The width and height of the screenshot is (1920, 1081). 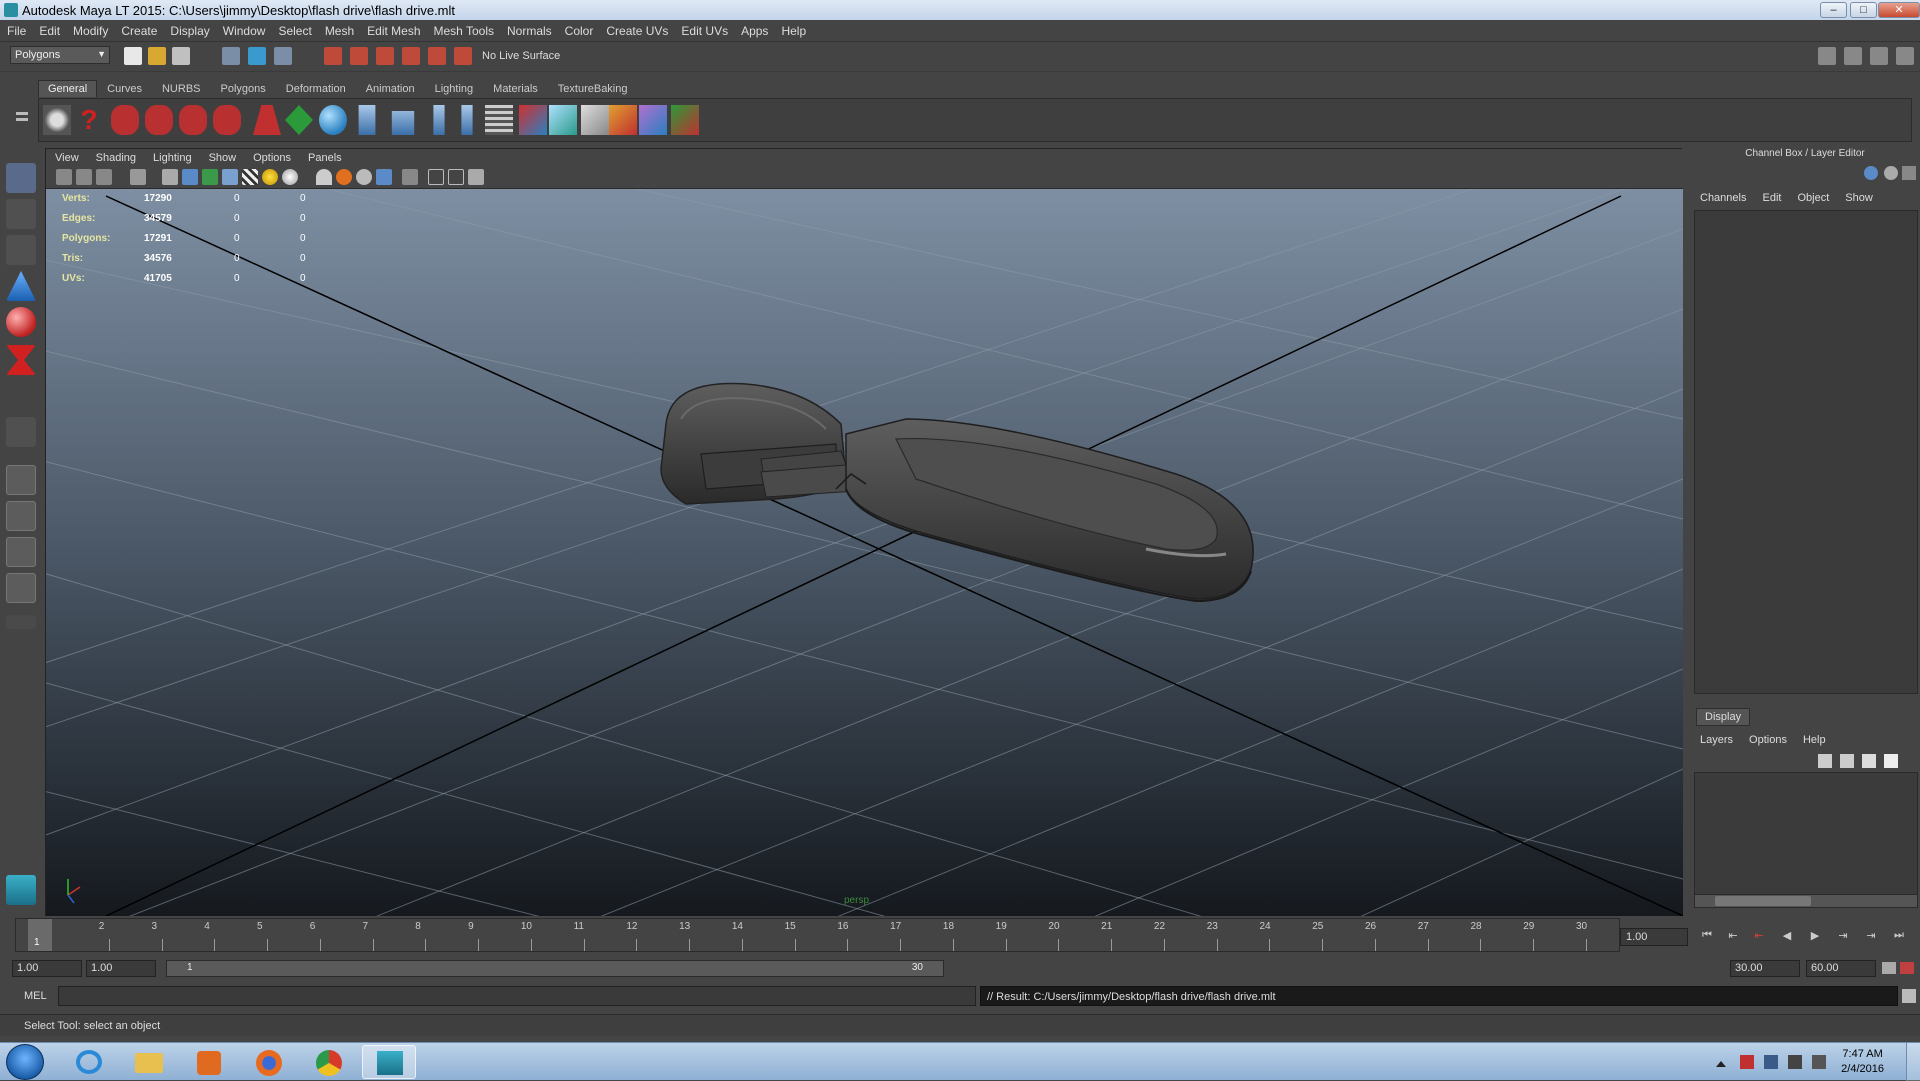 I want to click on menu-normals: Normals, so click(x=529, y=29).